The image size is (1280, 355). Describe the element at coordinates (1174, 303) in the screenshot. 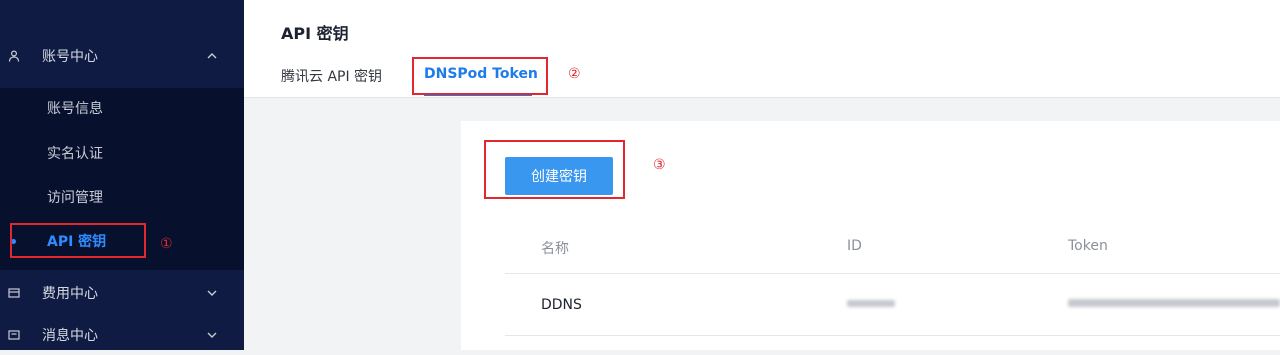

I see `row-token-redacted` at that location.